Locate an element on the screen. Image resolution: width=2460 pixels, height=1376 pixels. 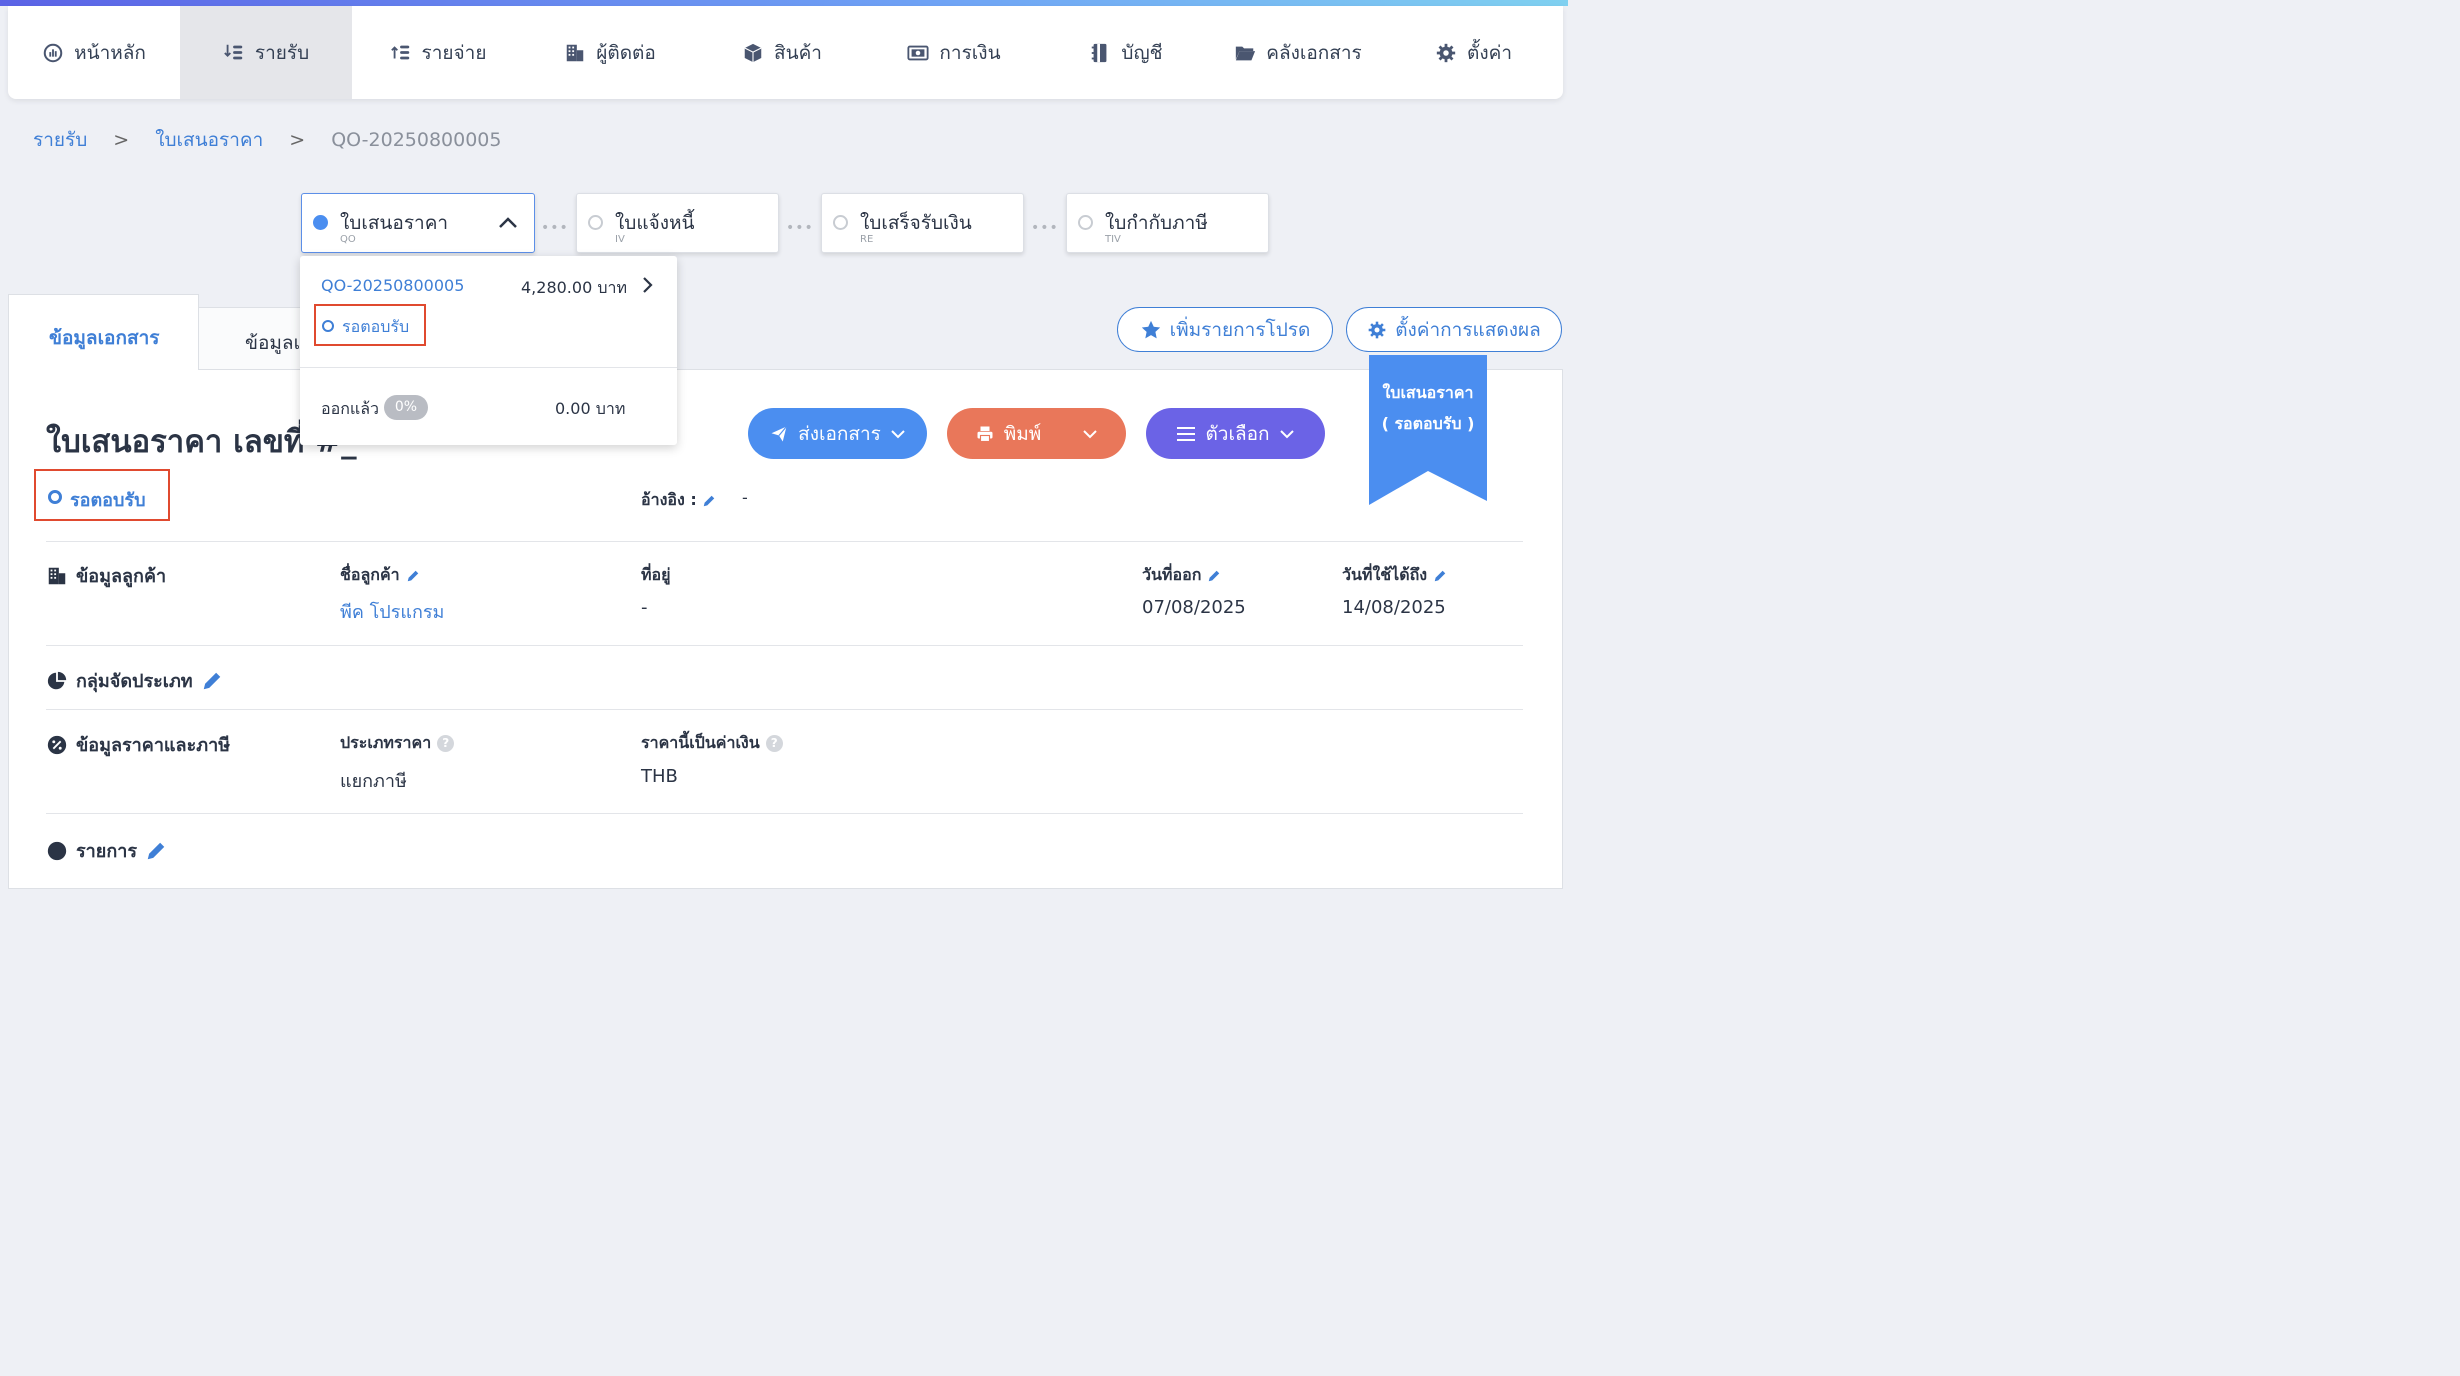
expense-icon is located at coordinates (399, 52).